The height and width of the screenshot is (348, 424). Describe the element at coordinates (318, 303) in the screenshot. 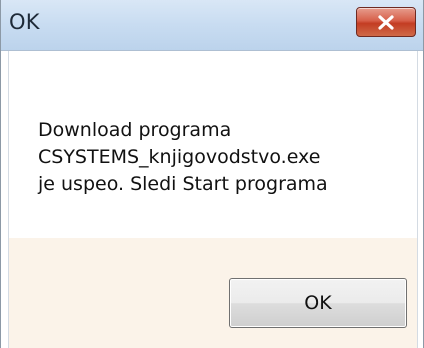

I see `ok-button: OK` at that location.